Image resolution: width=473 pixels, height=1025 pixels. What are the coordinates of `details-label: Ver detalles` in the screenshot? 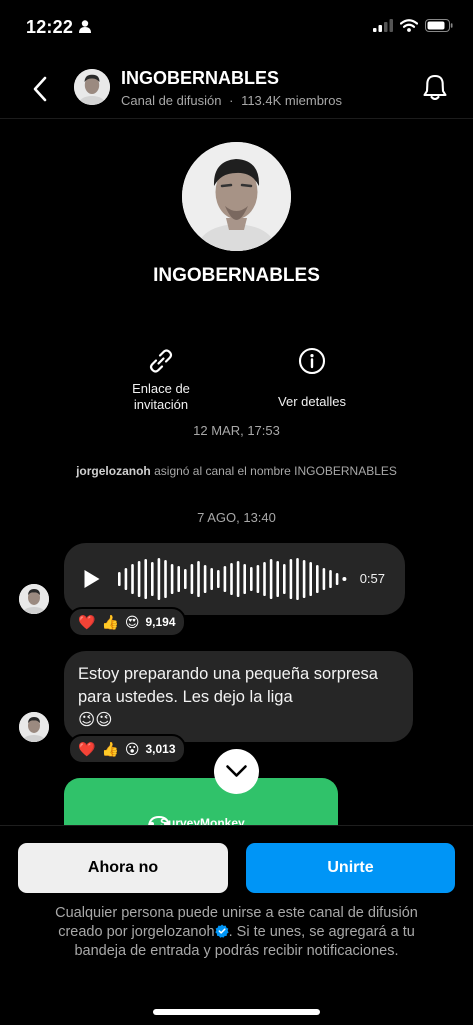 It's located at (312, 401).